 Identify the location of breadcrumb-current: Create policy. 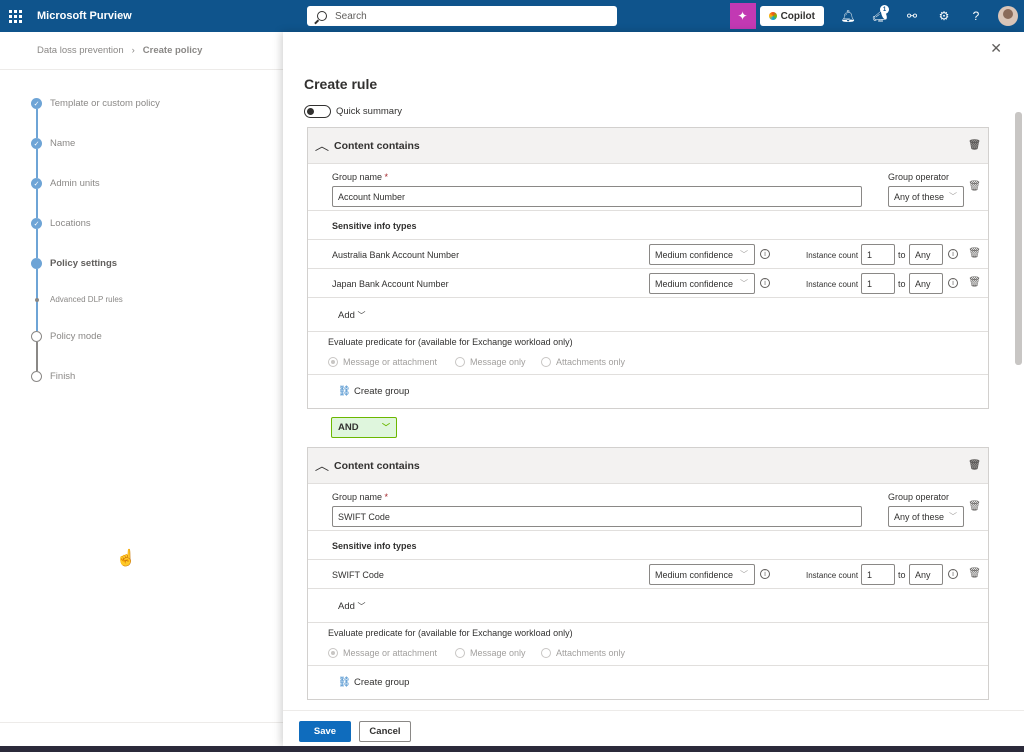
(172, 50).